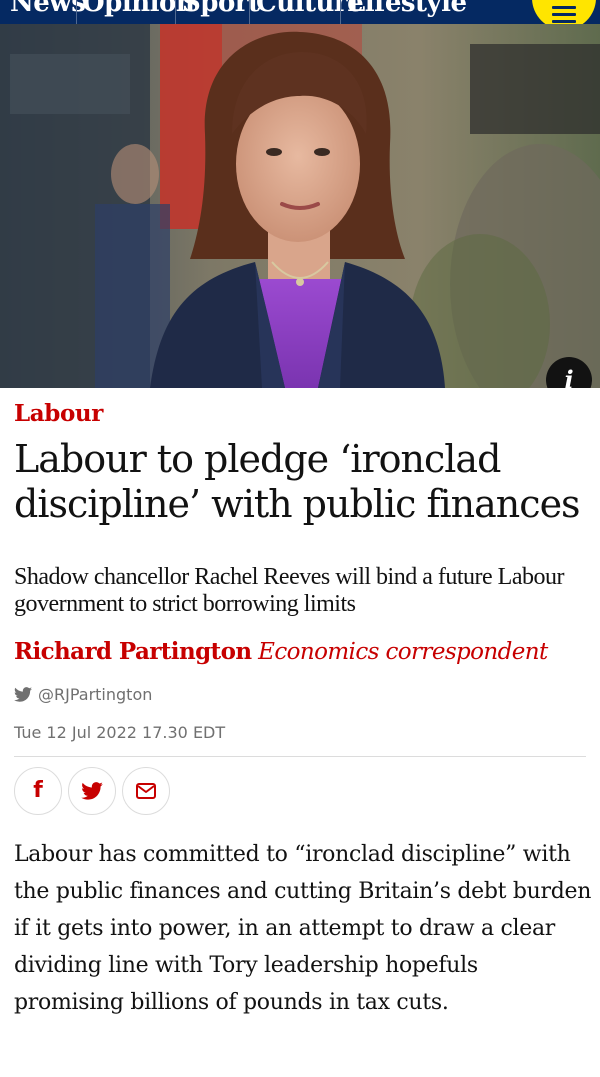  What do you see at coordinates (48, 9) in the screenshot?
I see `nav-item-news: News` at bounding box center [48, 9].